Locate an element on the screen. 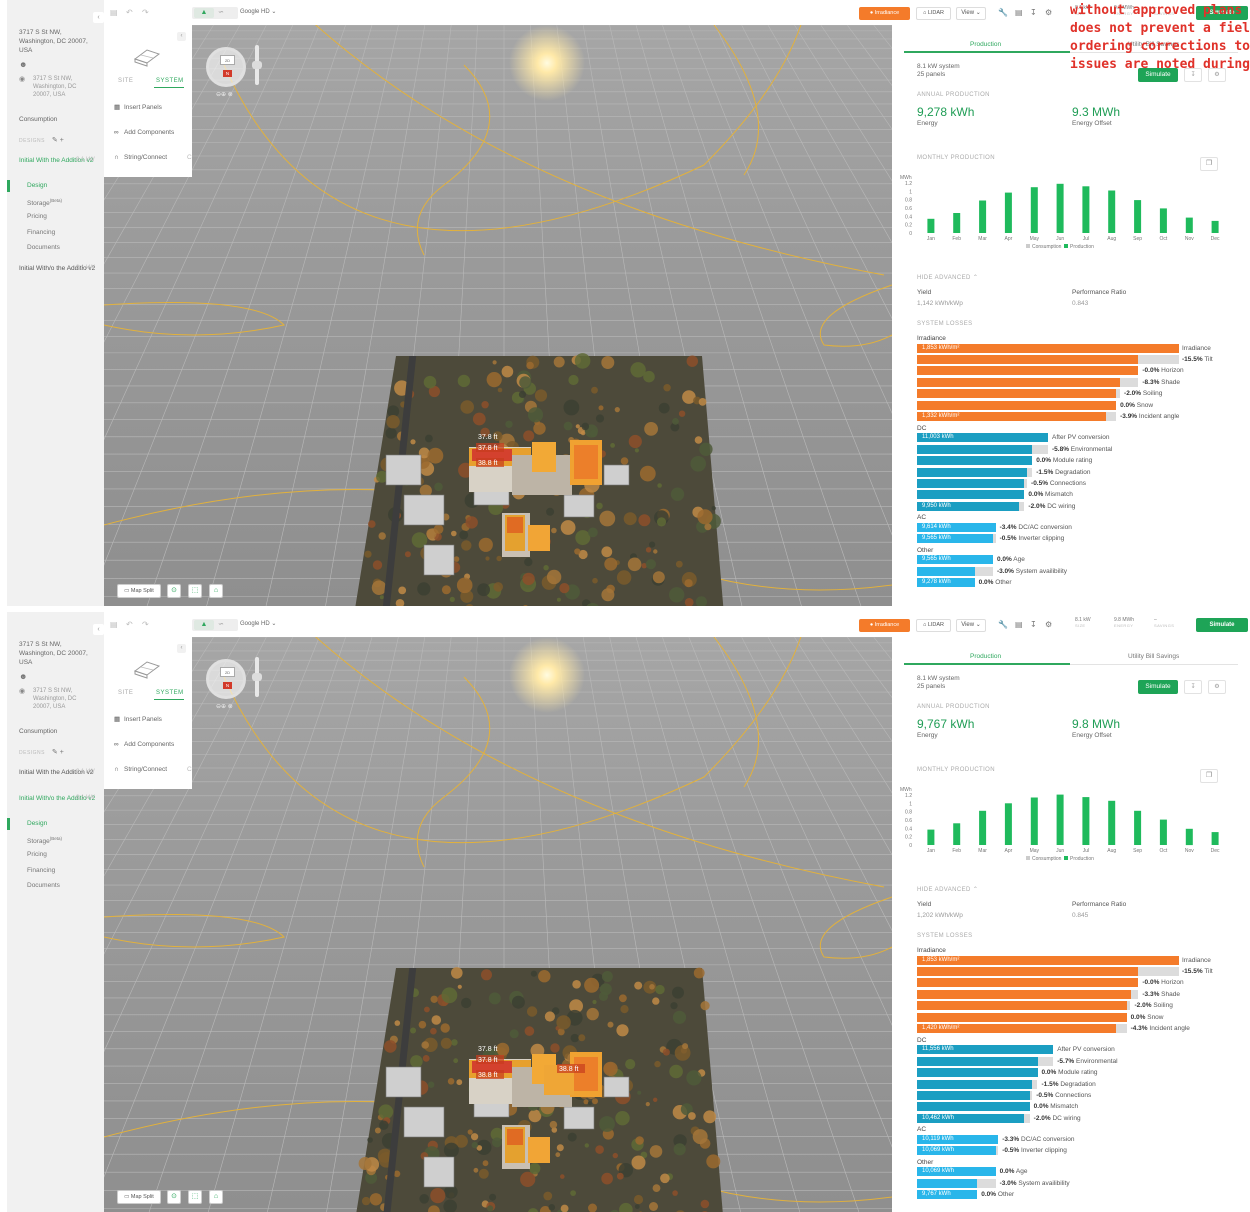  loss-bar: 9,565 kWh is located at coordinates (955, 560).